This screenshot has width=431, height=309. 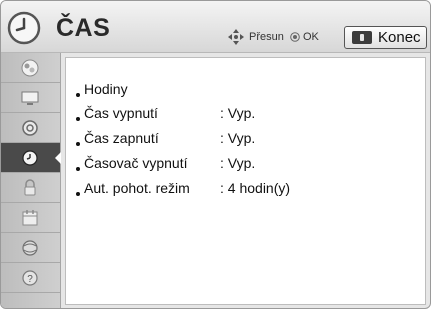 I want to click on hint-ok-label: OK, so click(x=311, y=37).